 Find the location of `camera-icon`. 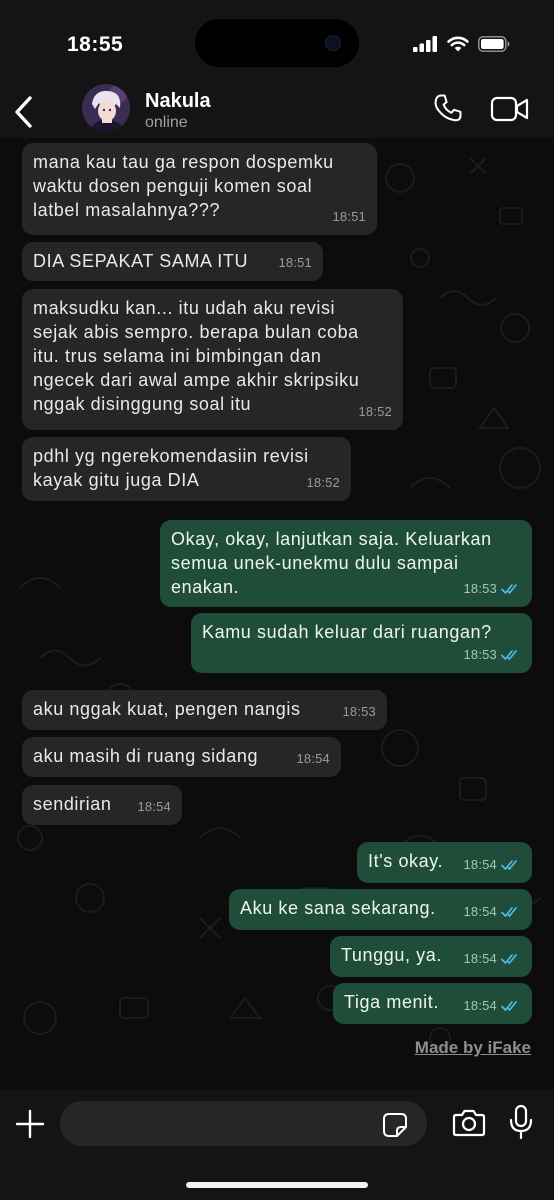

camera-icon is located at coordinates (469, 1123).